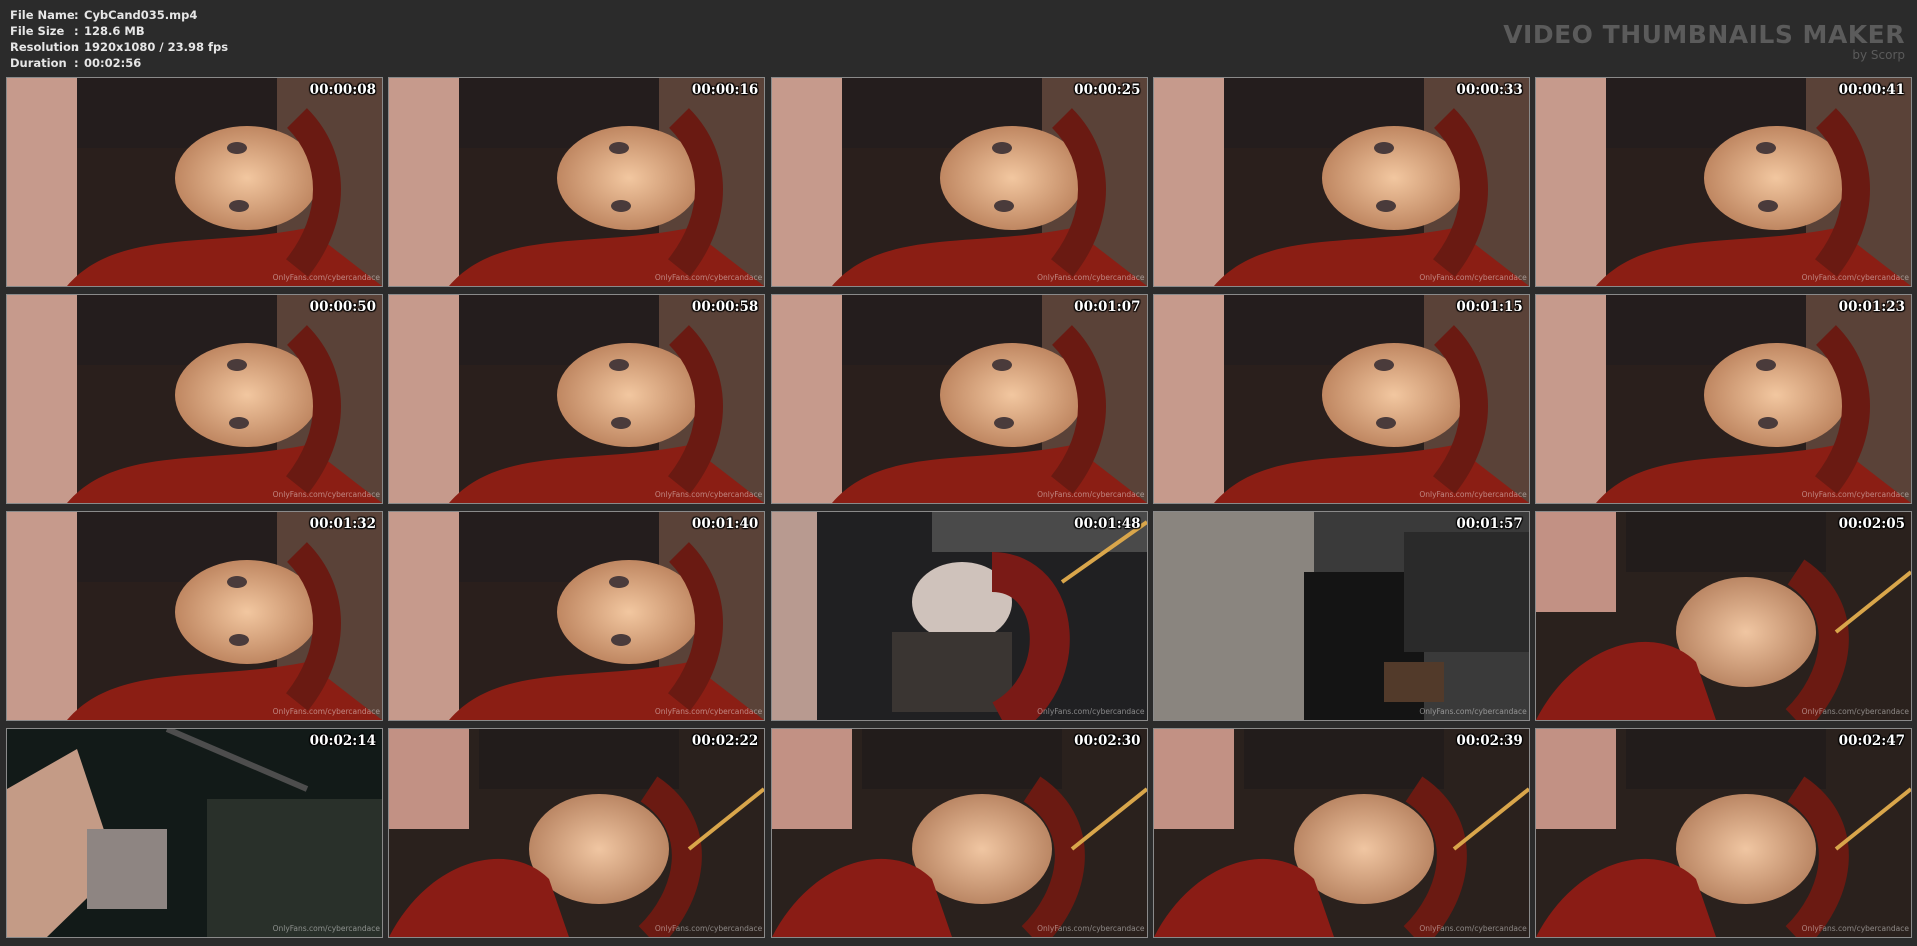  I want to click on thumbnail: 00:00:33 OnlyFans.com/cybercandace, so click(1341, 182).